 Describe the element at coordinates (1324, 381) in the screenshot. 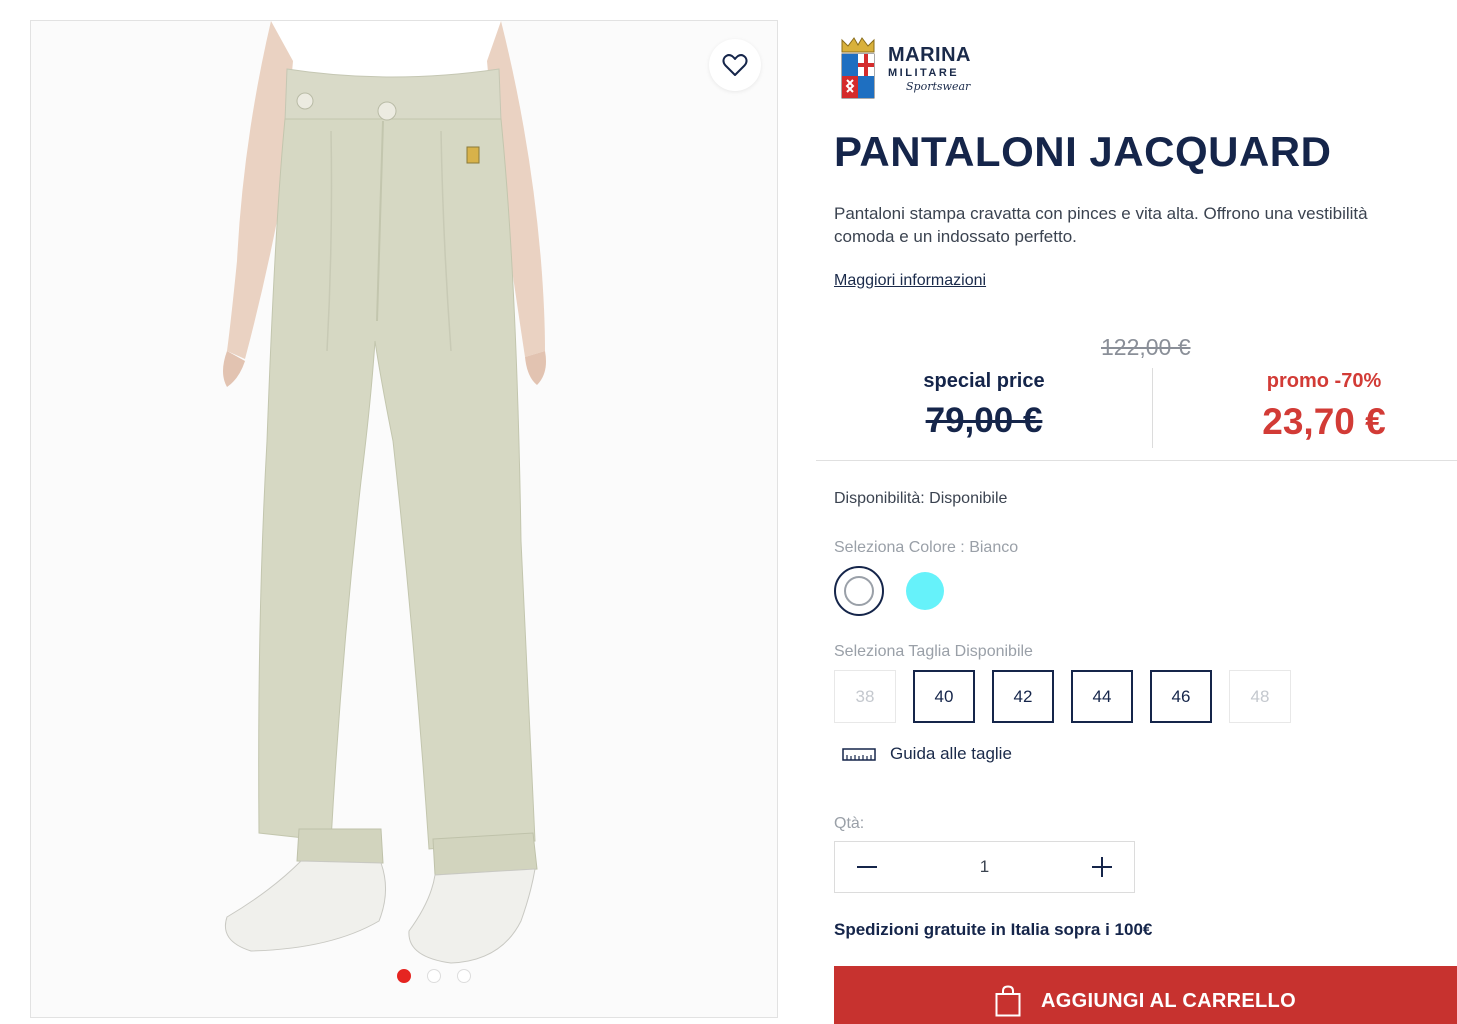

I see `promo-label: promo -70%` at that location.